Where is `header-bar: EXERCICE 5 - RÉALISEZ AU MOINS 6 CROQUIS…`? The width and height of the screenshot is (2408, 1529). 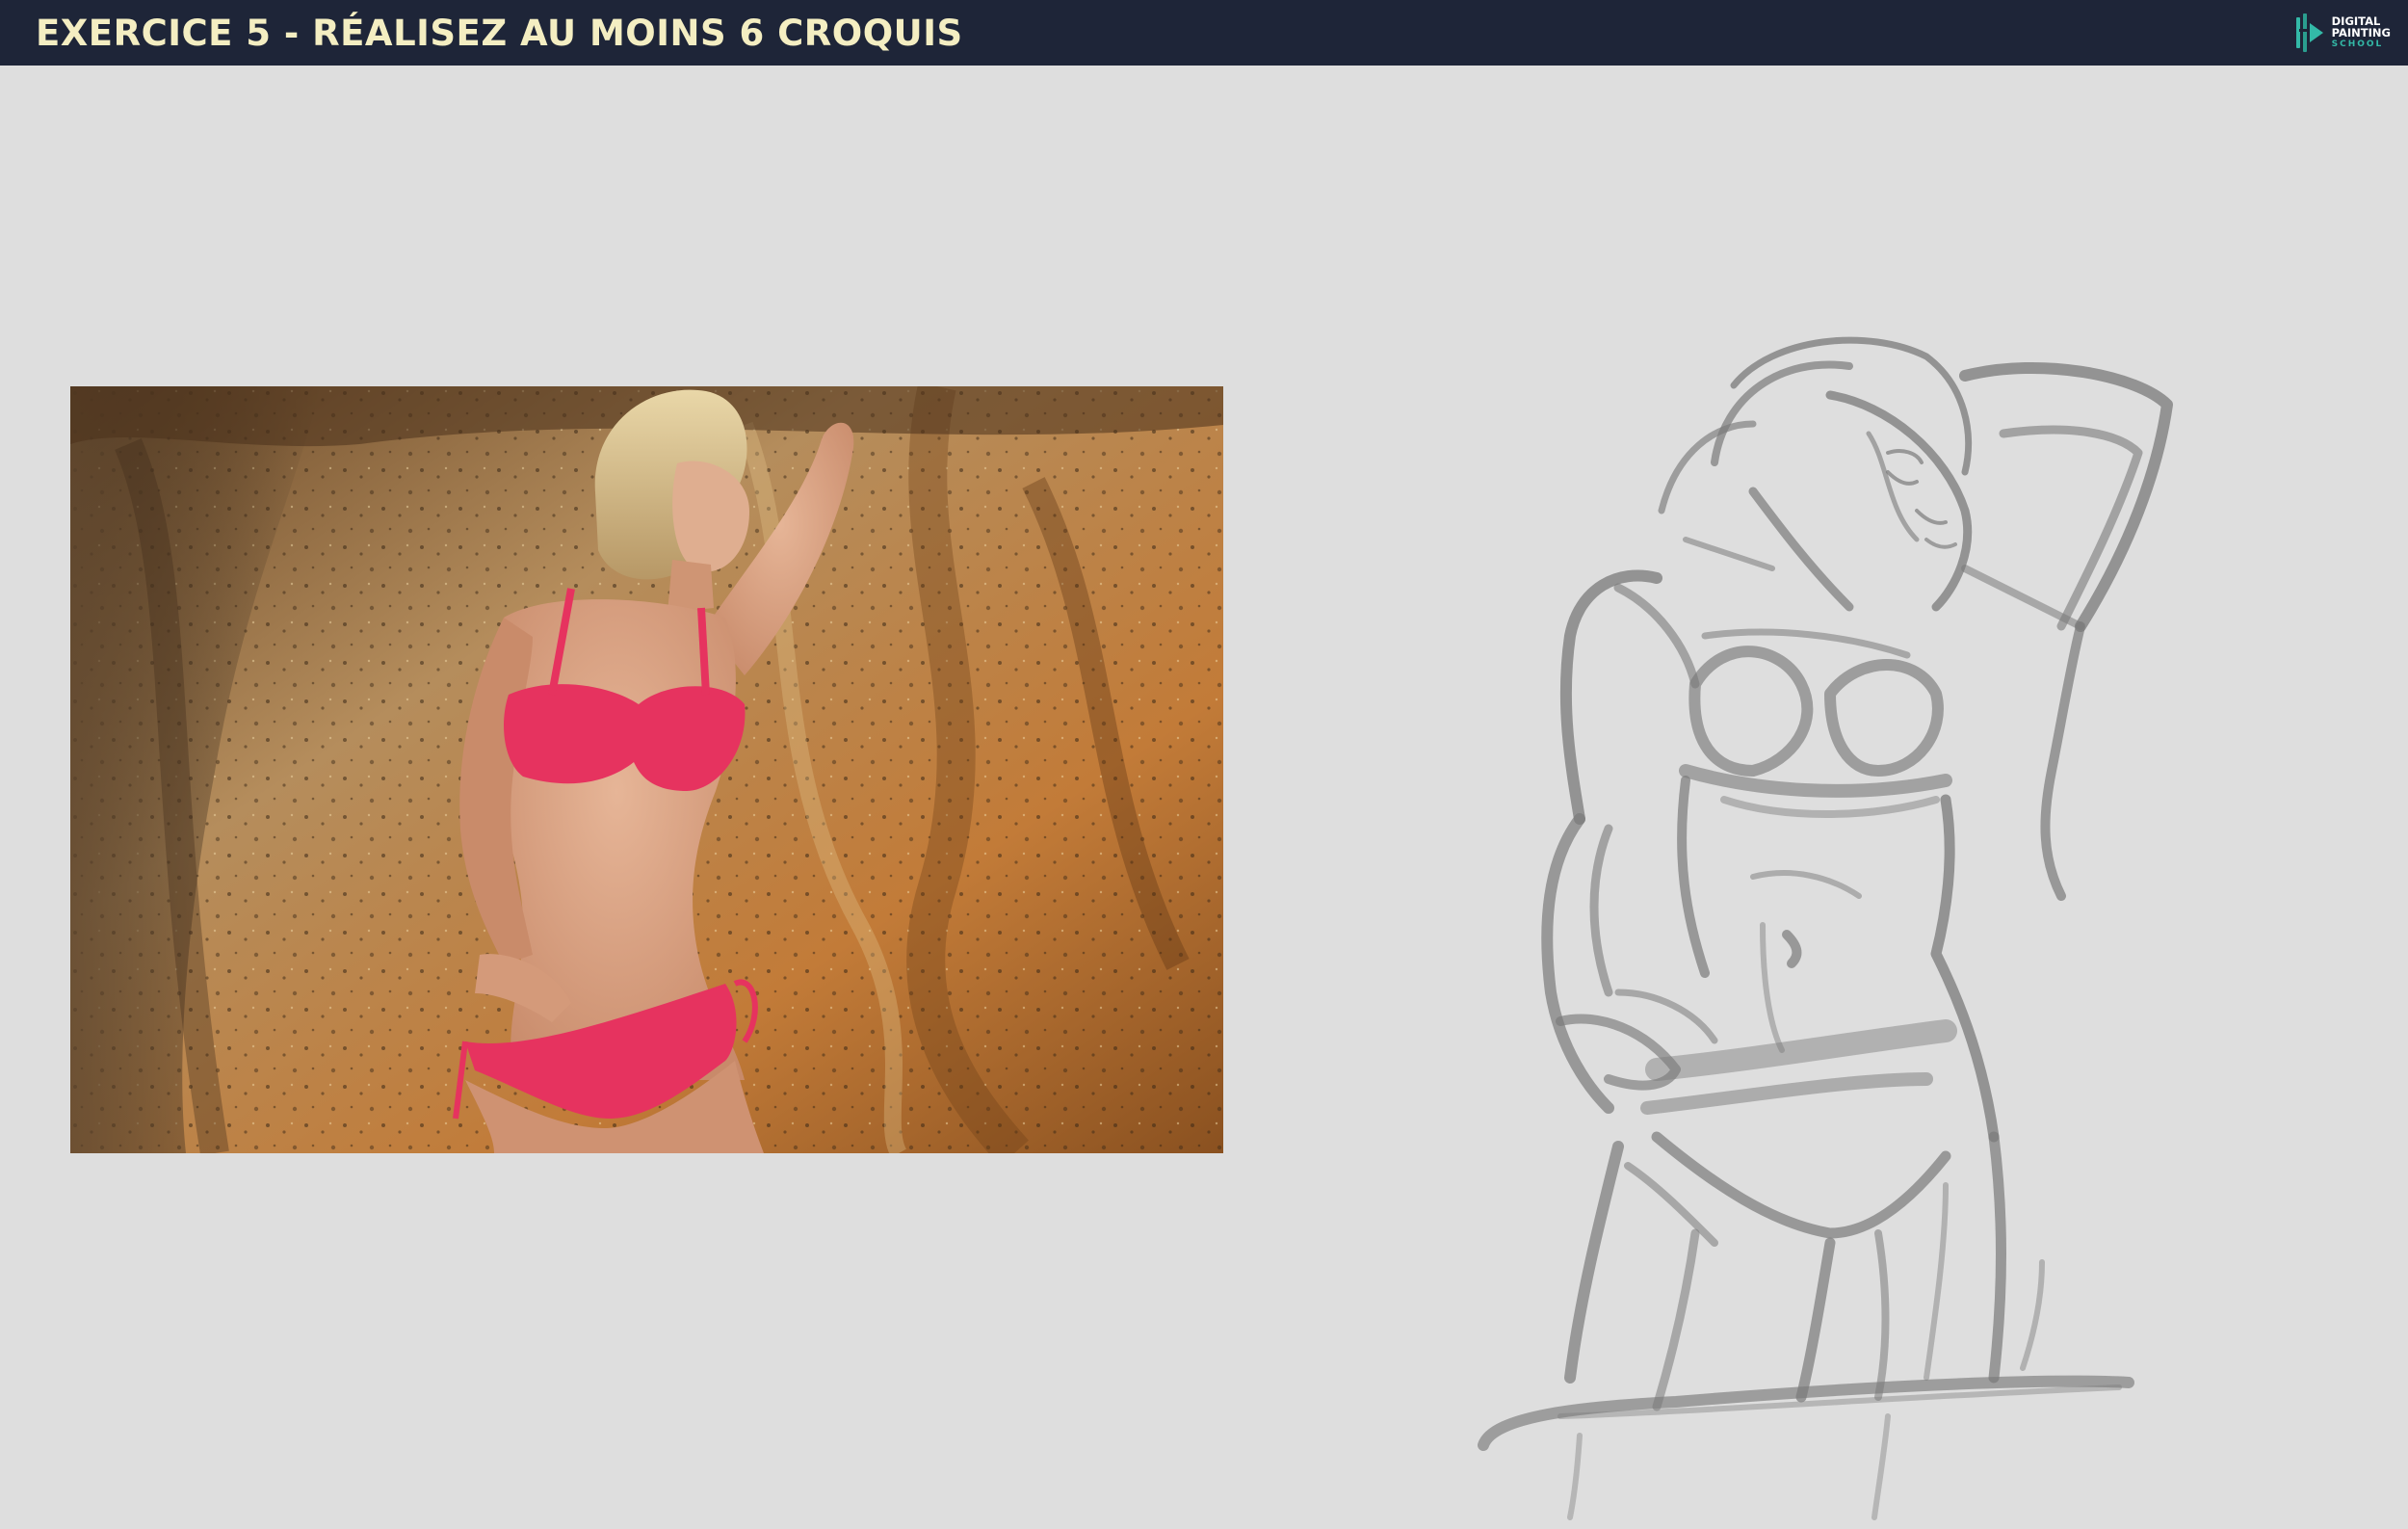 header-bar: EXERCICE 5 - RÉALISEZ AU MOINS 6 CROQUIS… is located at coordinates (1204, 33).